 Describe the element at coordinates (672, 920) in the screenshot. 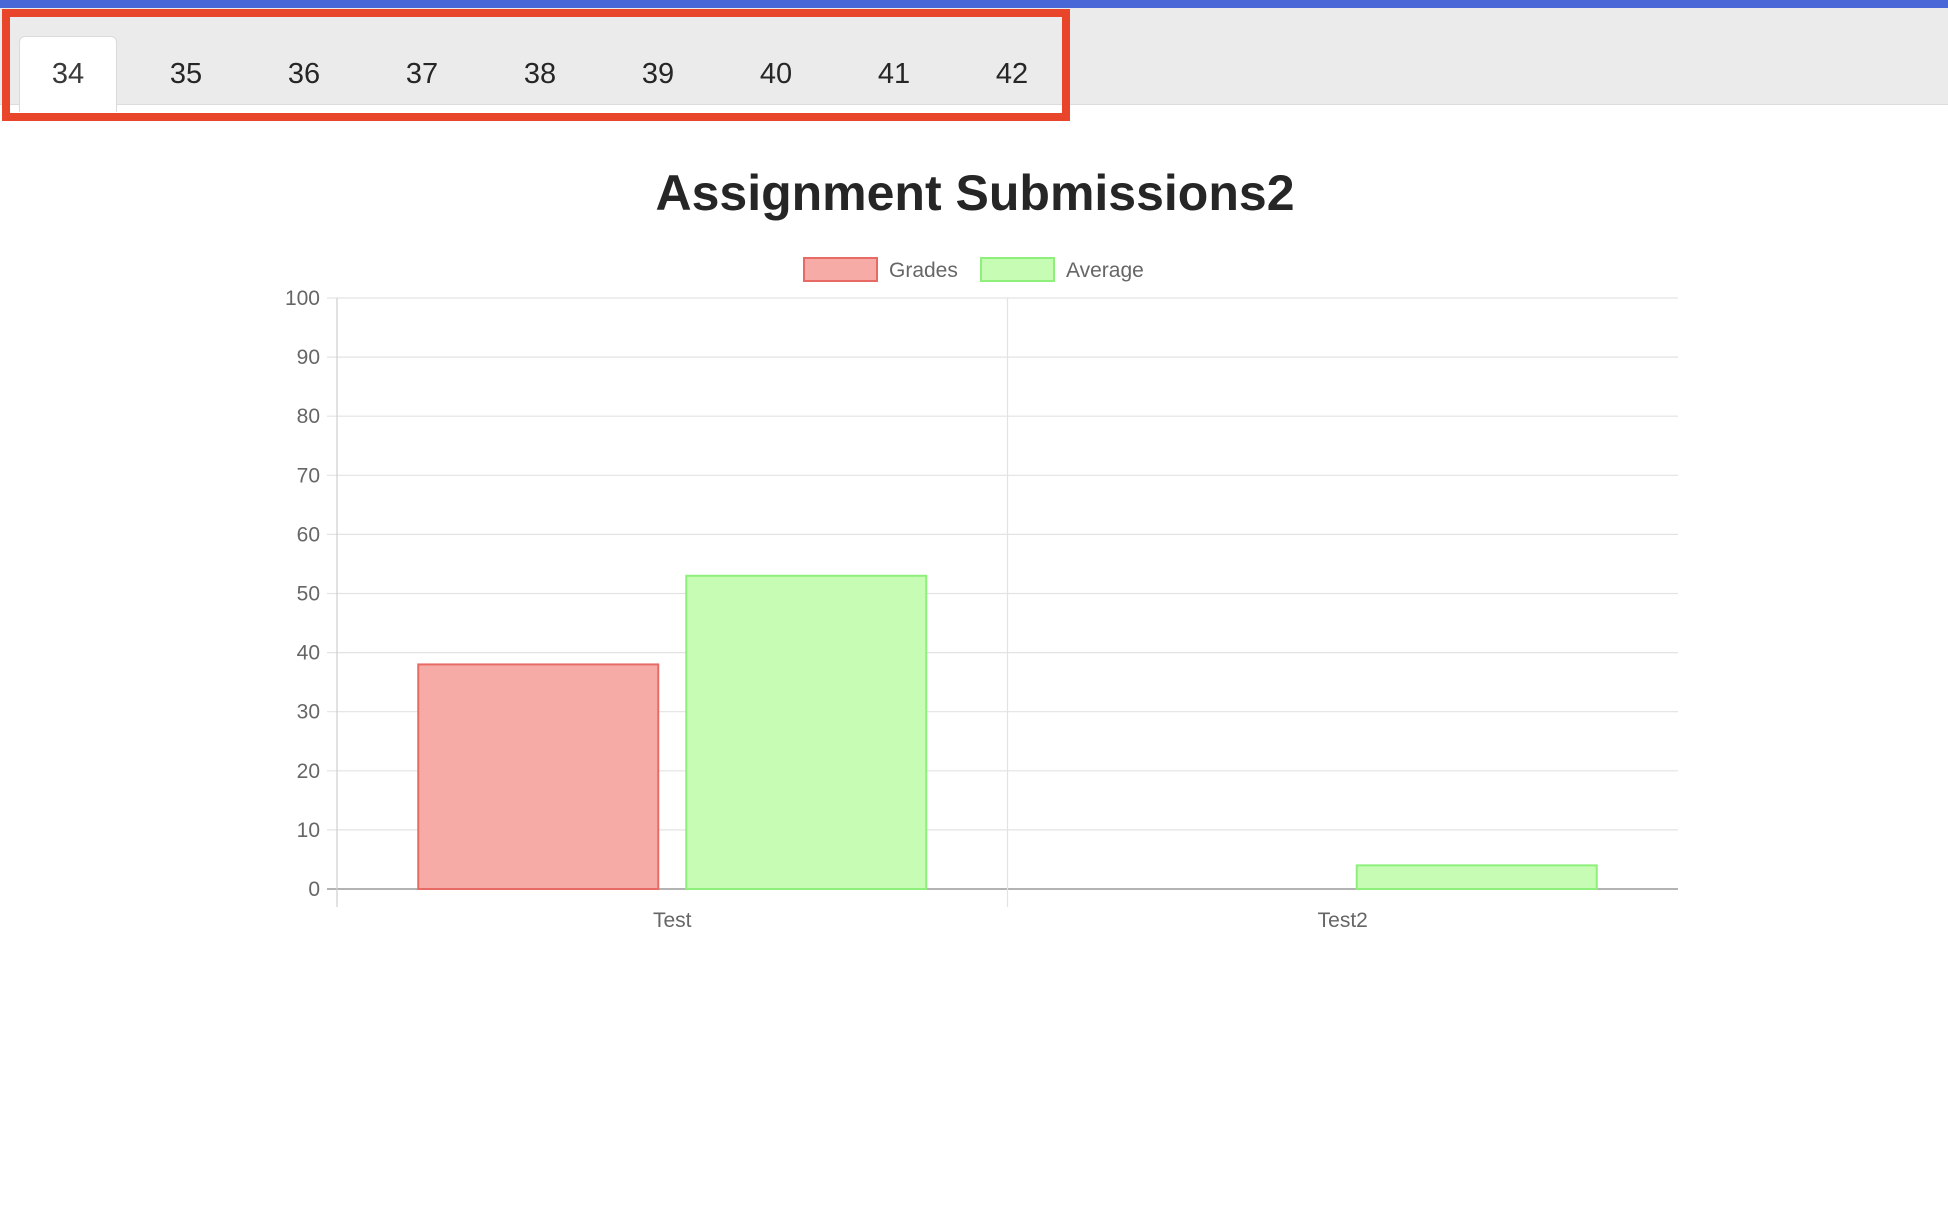

I see `x-tick-label: Test` at that location.